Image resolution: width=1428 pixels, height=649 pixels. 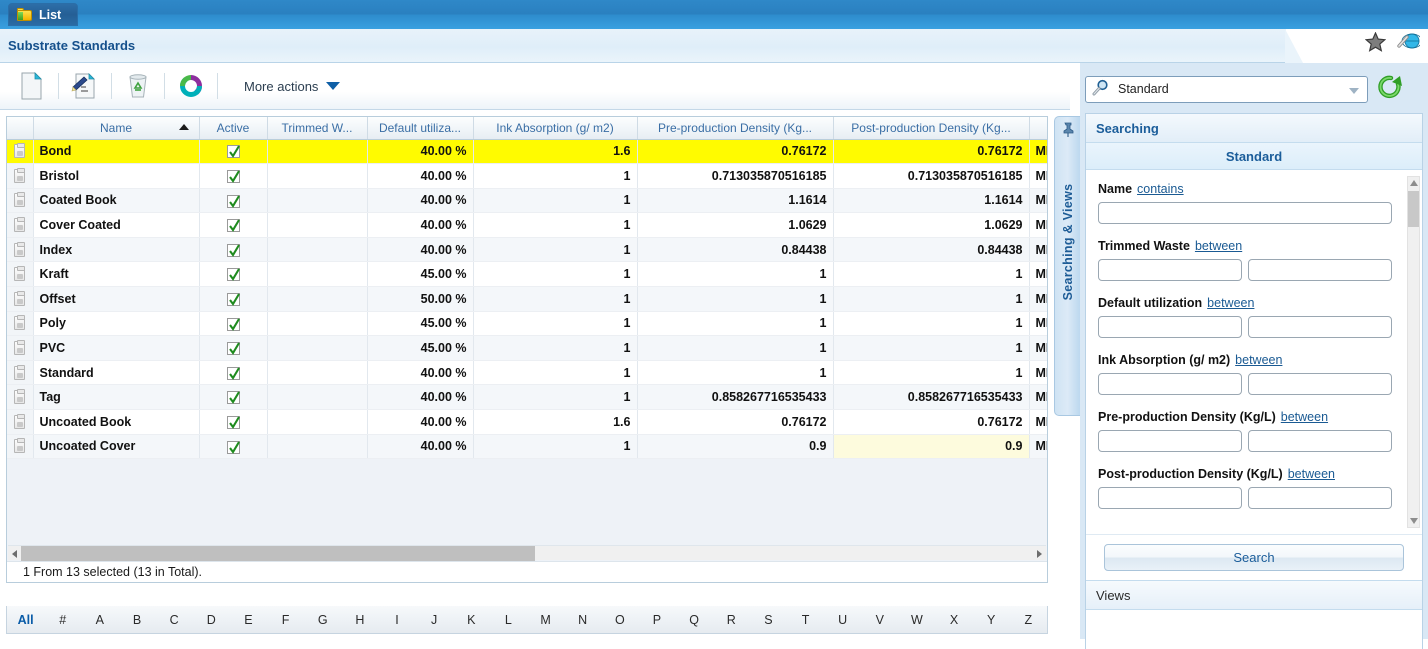 What do you see at coordinates (136, 620) in the screenshot?
I see `alphabet-filter-b: B` at bounding box center [136, 620].